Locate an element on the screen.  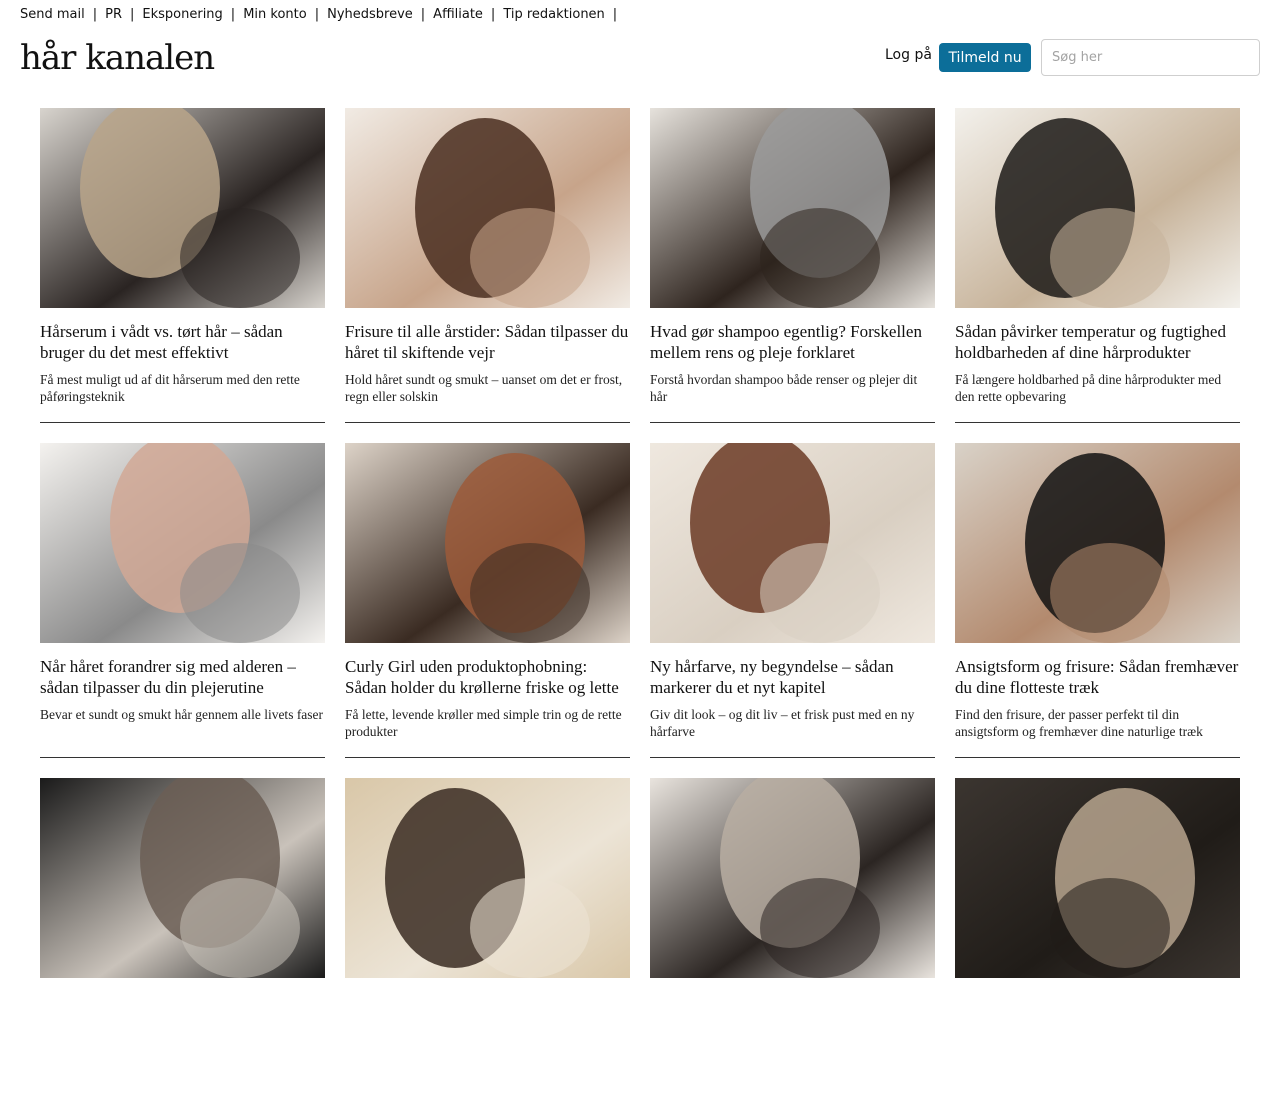
topnav-link-1: PR is located at coordinates (113, 14).